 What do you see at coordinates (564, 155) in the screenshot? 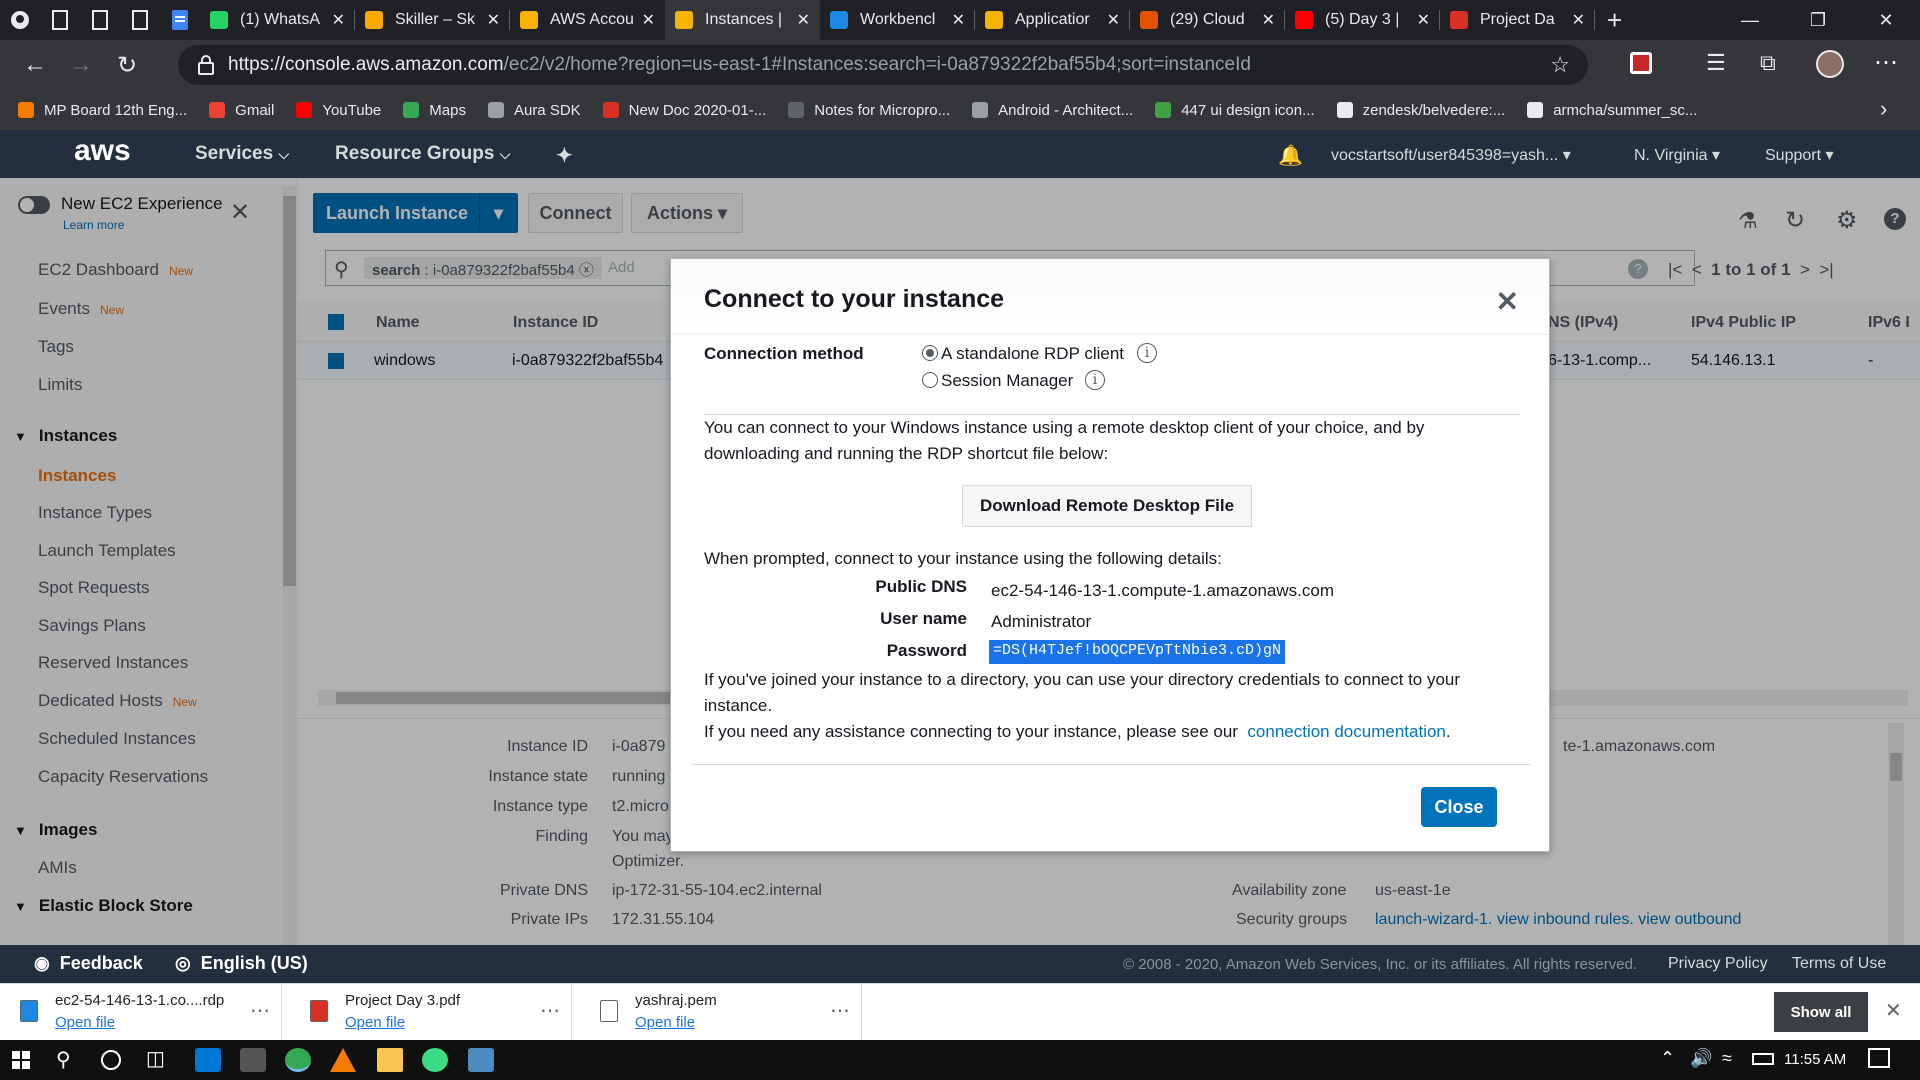
I see `pin-icon: ✦` at bounding box center [564, 155].